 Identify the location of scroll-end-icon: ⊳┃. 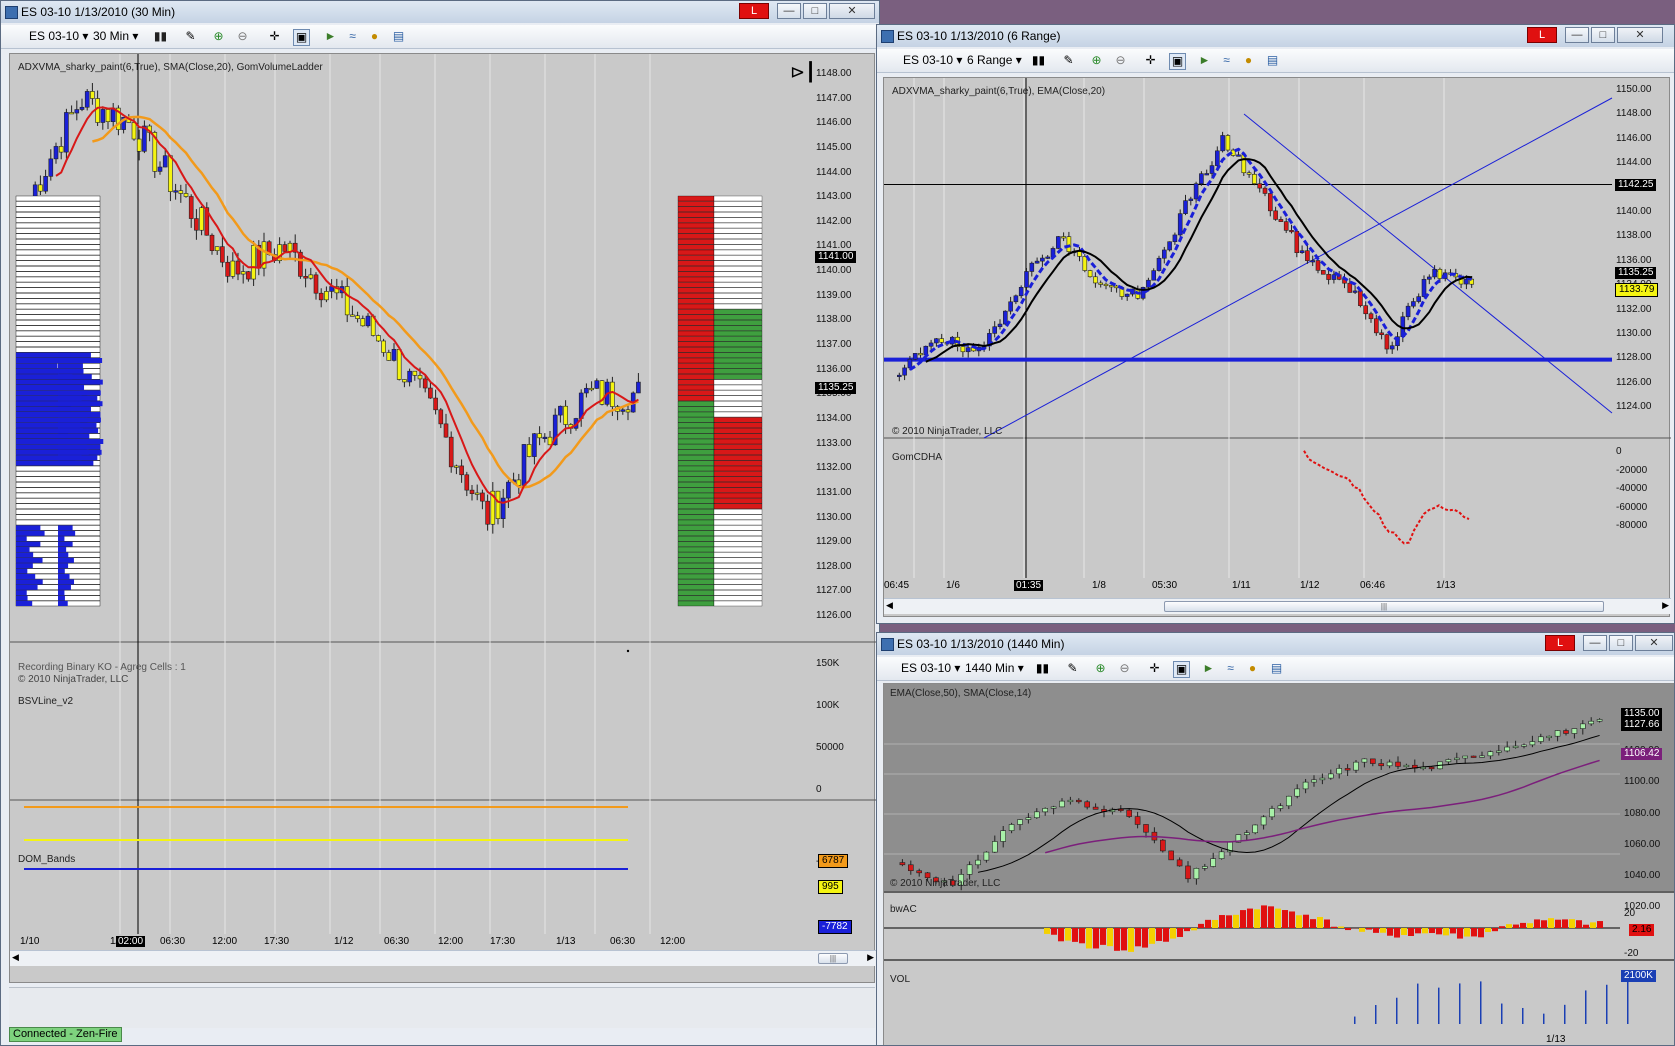
(803, 72).